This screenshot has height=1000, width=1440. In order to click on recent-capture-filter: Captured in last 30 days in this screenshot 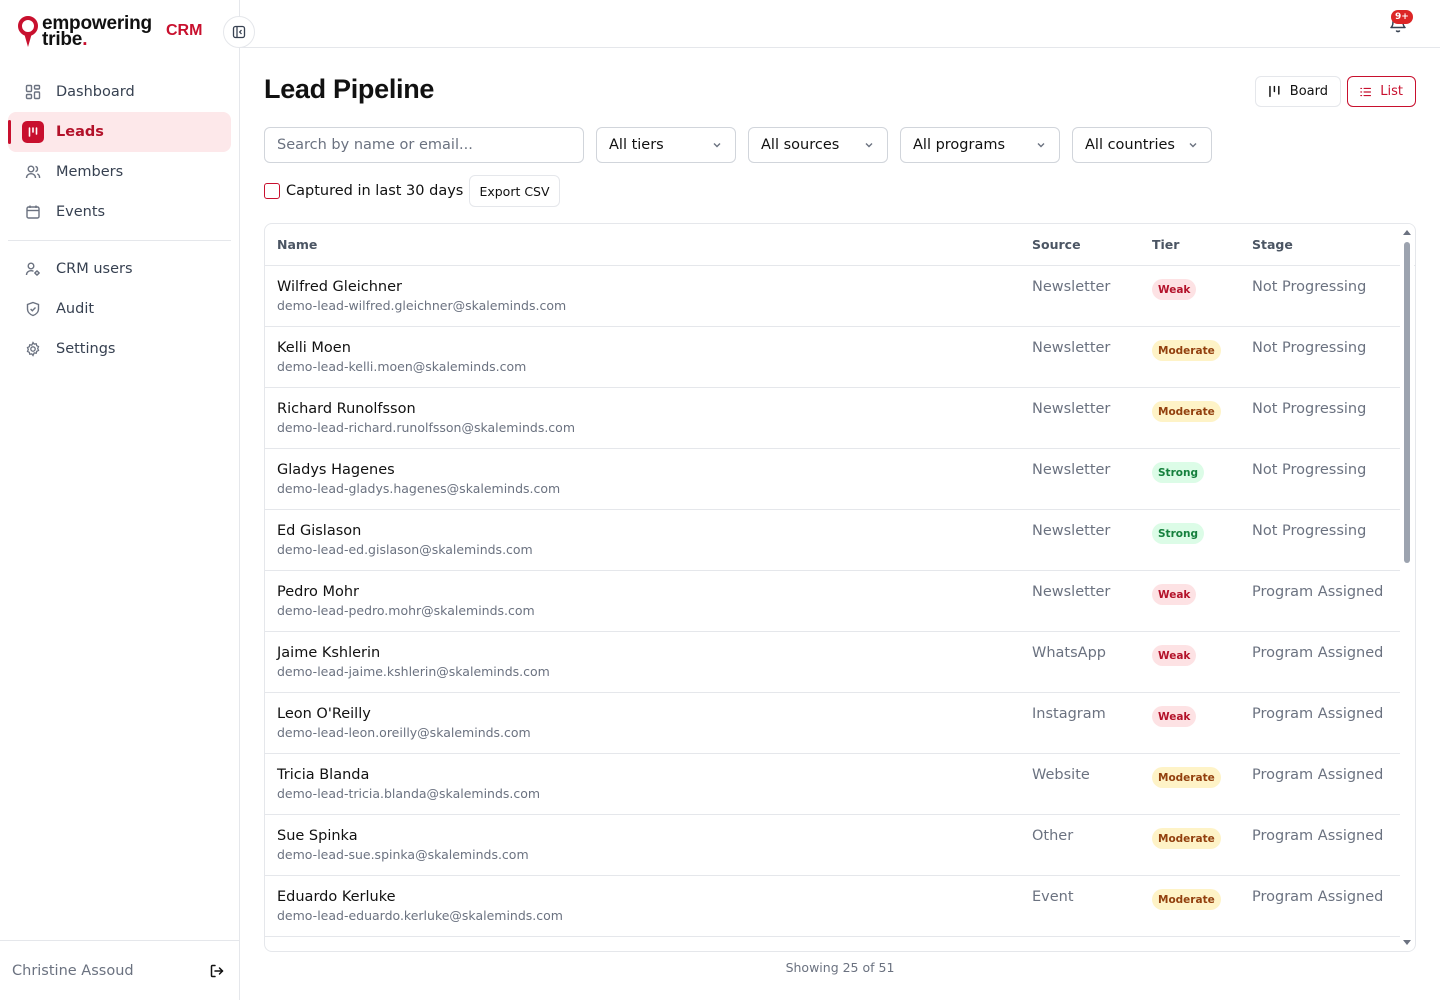, I will do `click(363, 191)`.